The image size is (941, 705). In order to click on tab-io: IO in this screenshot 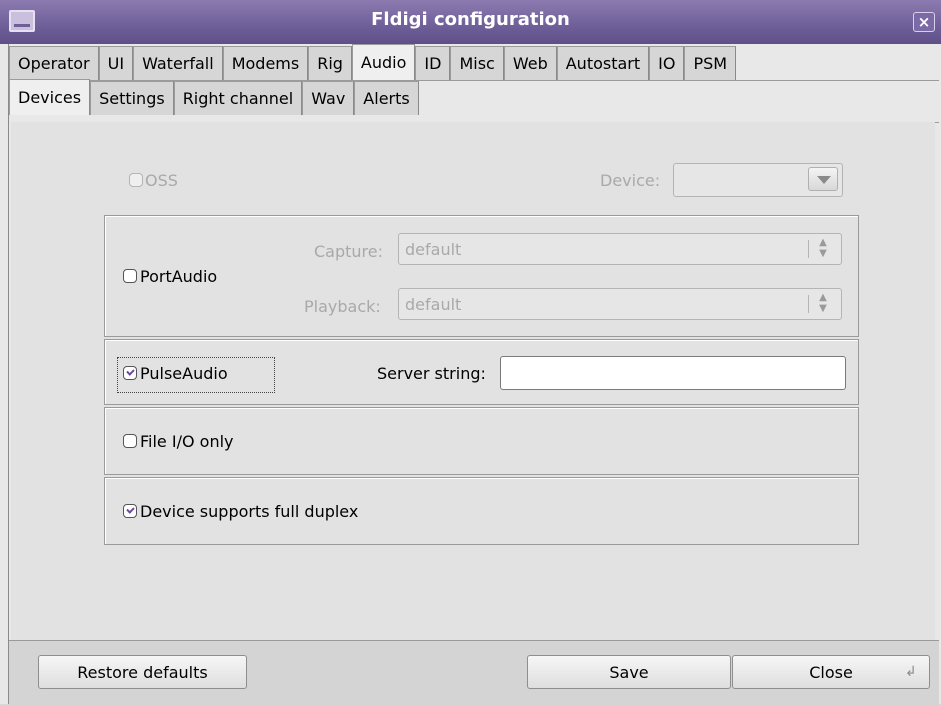, I will do `click(667, 63)`.